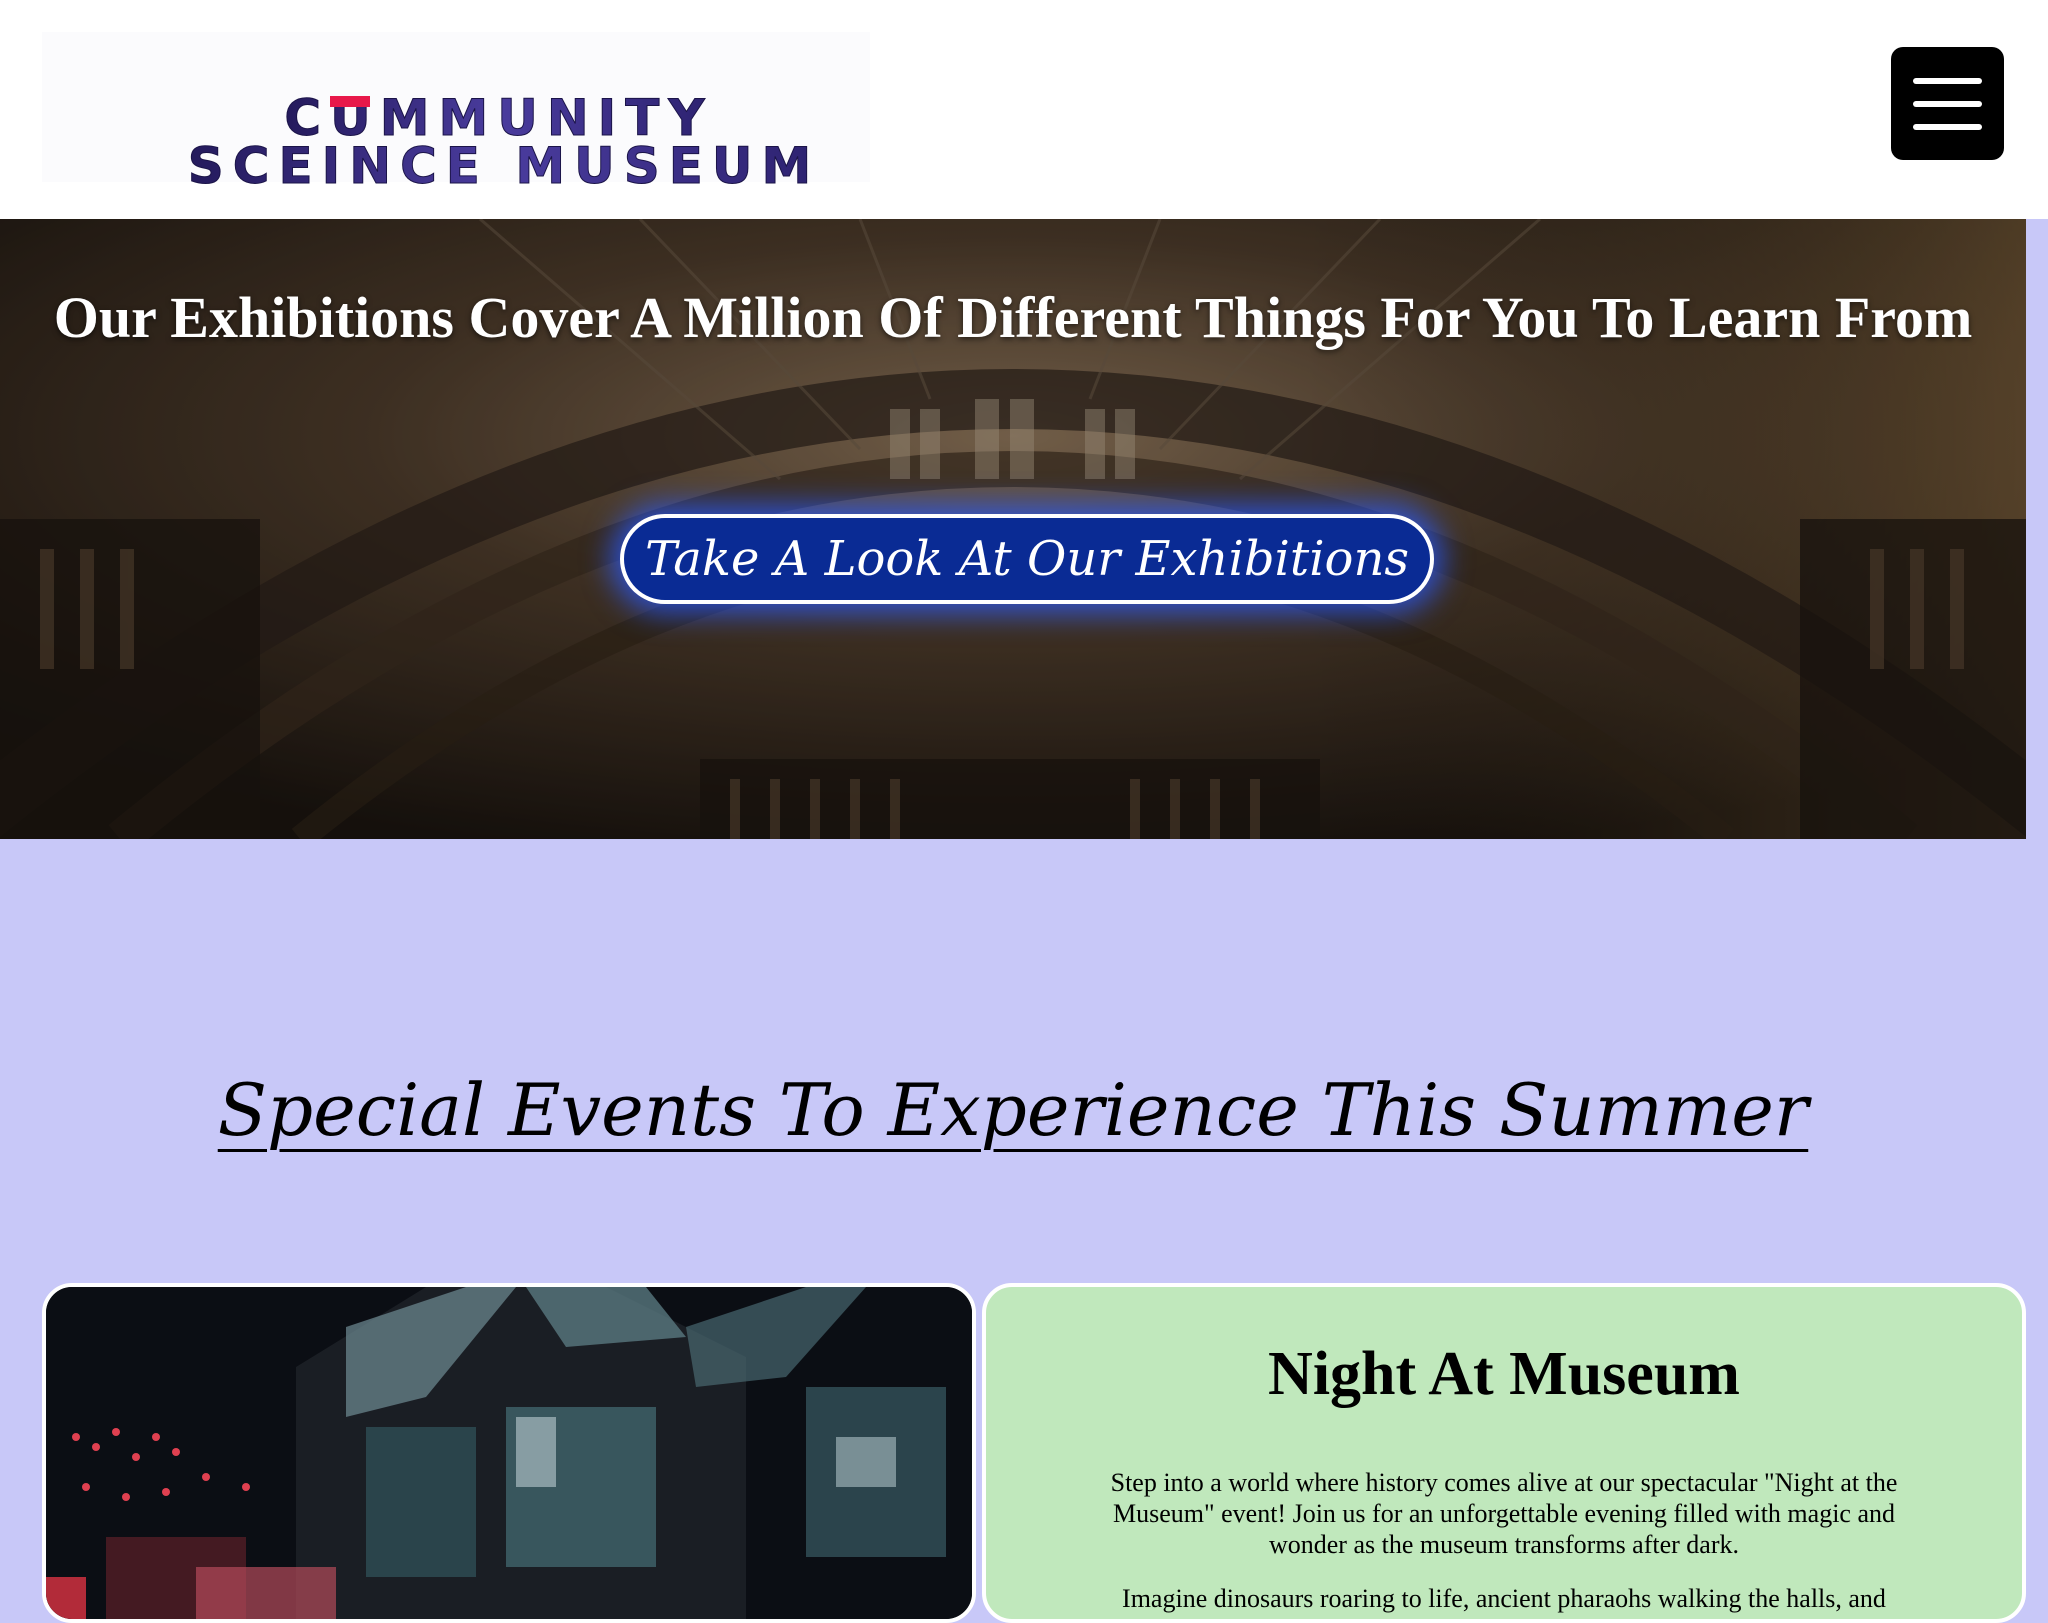 The image size is (2048, 1623). Describe the element at coordinates (350, 101) in the screenshot. I see `logo-accent-mark` at that location.